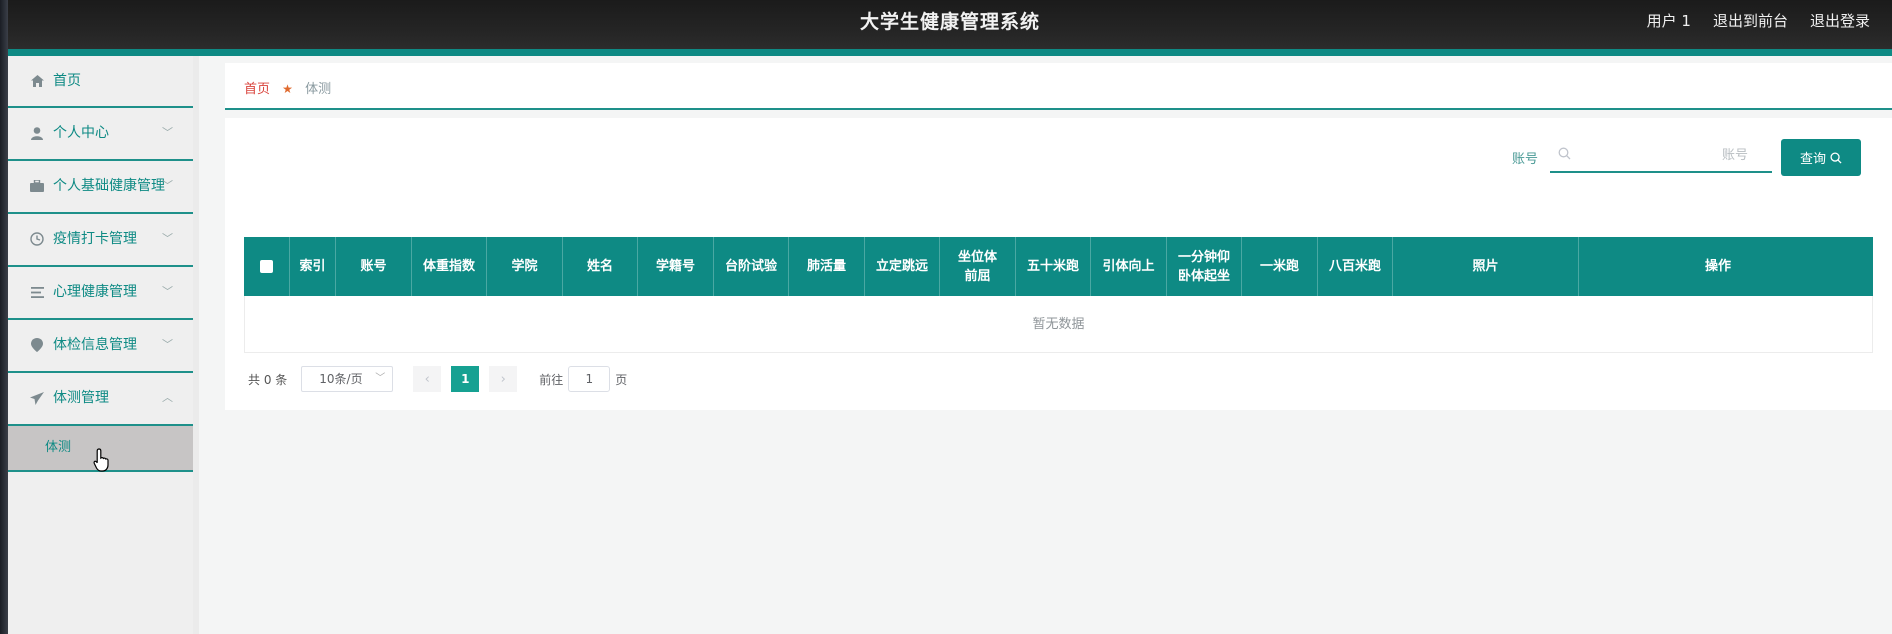 The image size is (1892, 634). Describe the element at coordinates (1486, 266) in the screenshot. I see `column-header: 照片` at that location.